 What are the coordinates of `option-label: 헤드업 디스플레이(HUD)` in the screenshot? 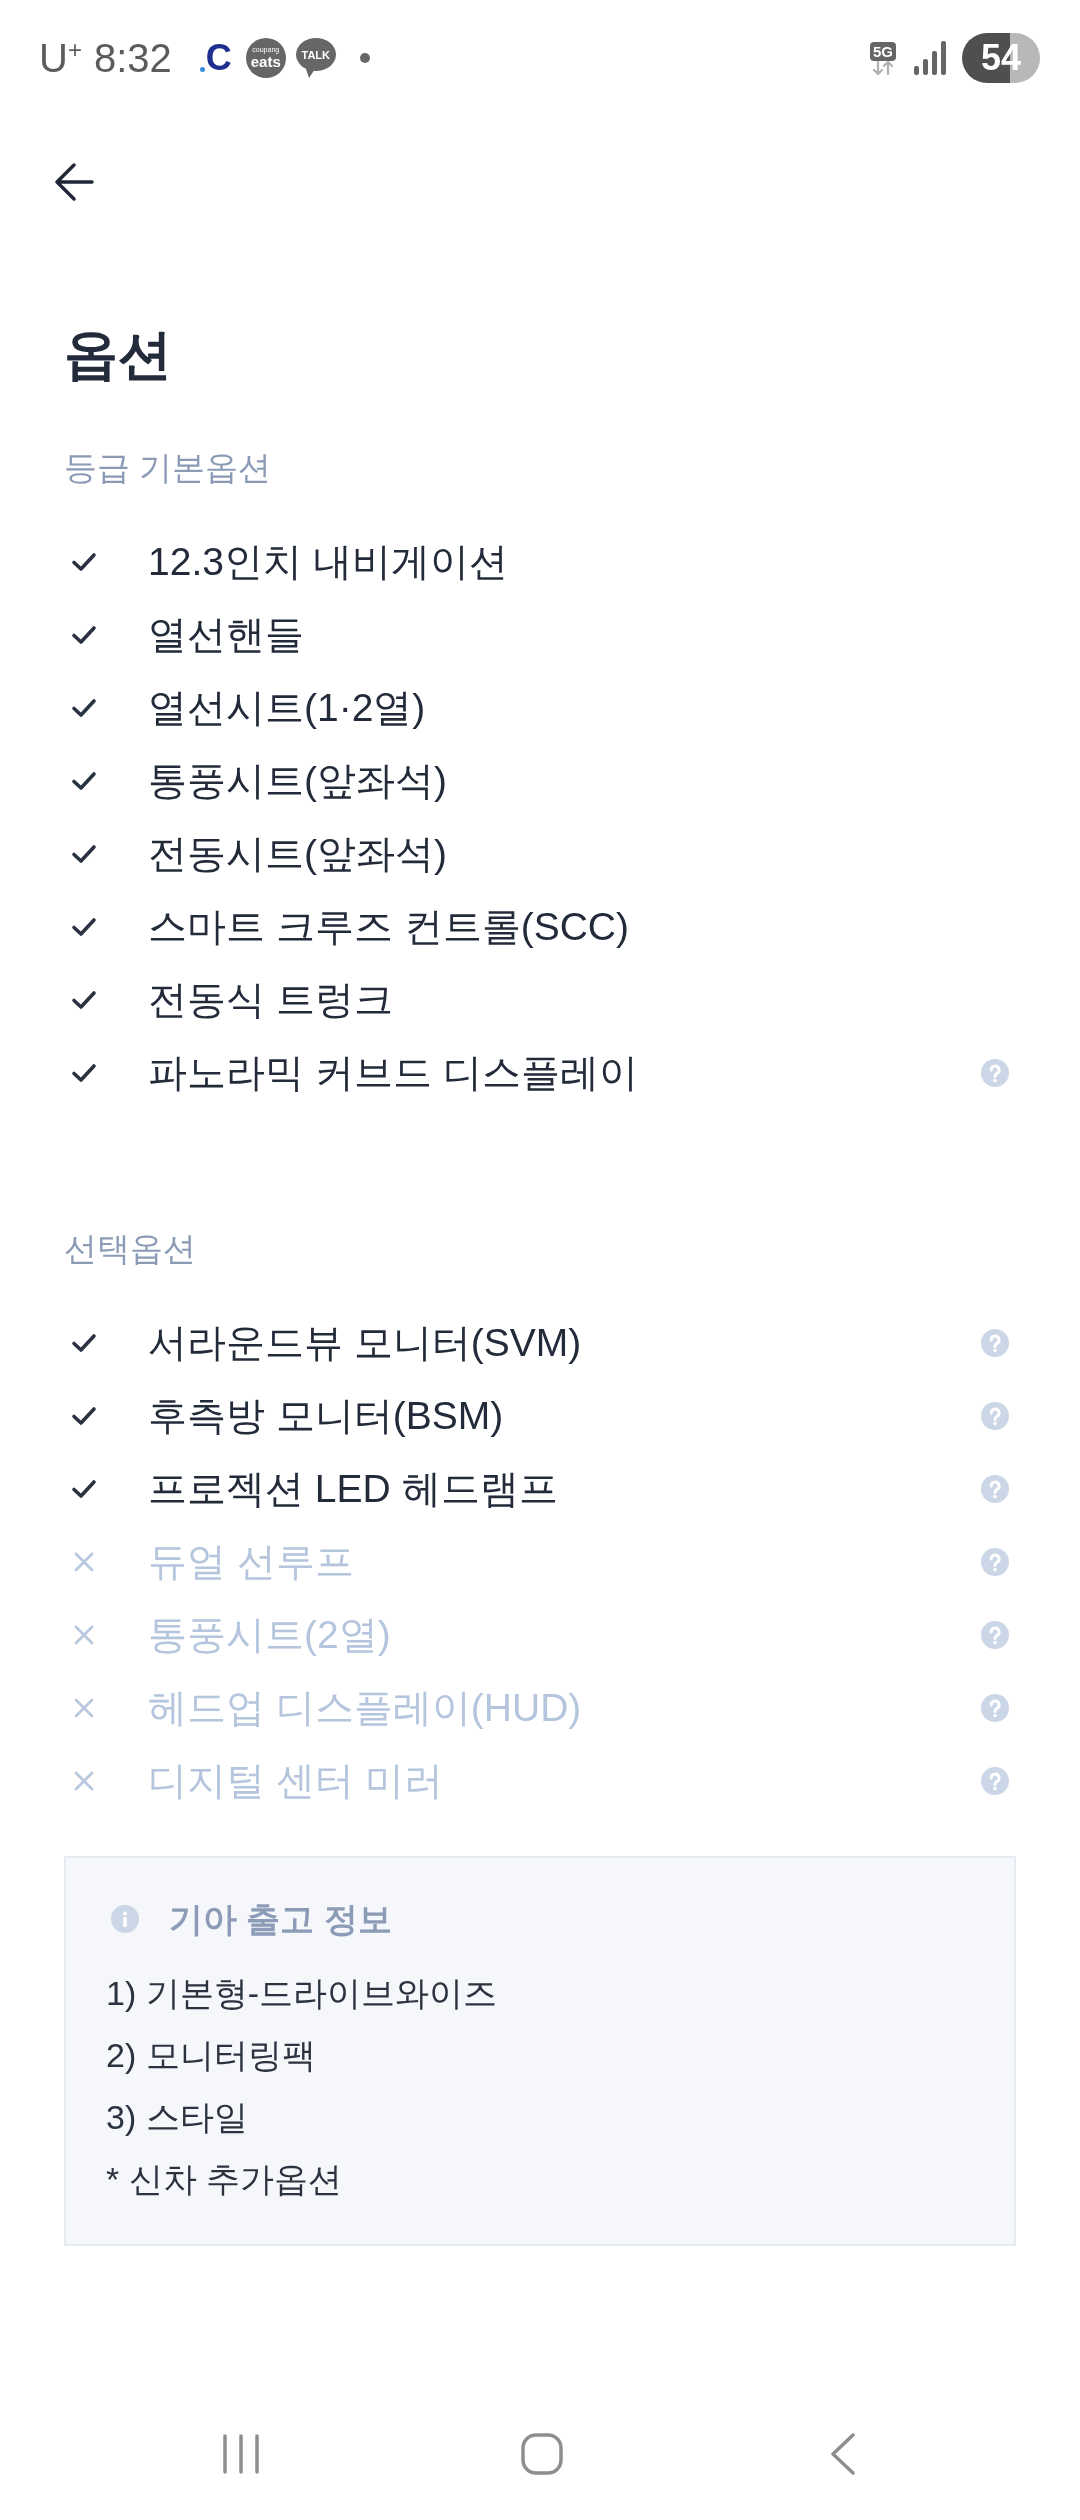 It's located at (365, 1707).